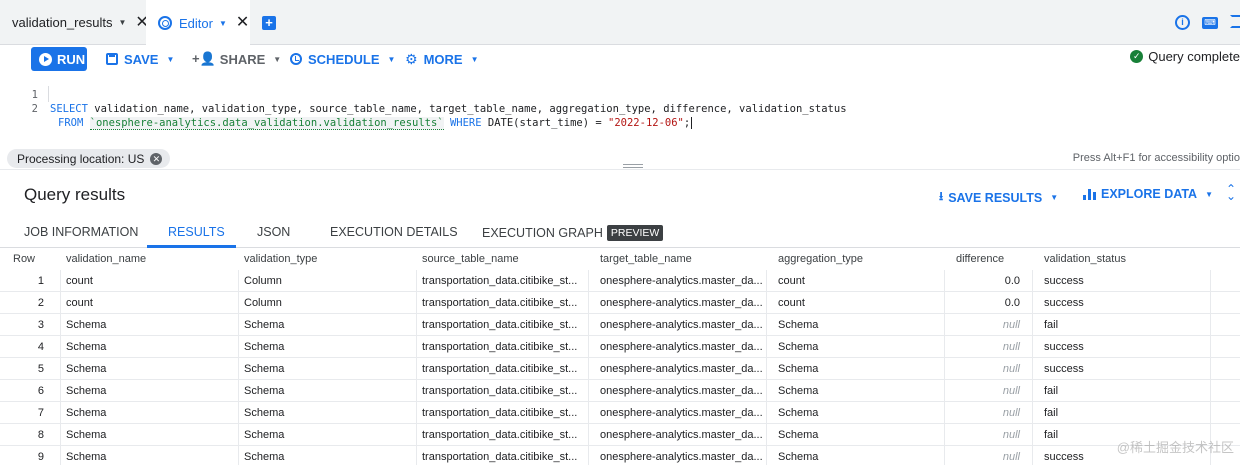 This screenshot has width=1240, height=465. I want to click on column-header-target-table-name: target_table_name, so click(682, 259).